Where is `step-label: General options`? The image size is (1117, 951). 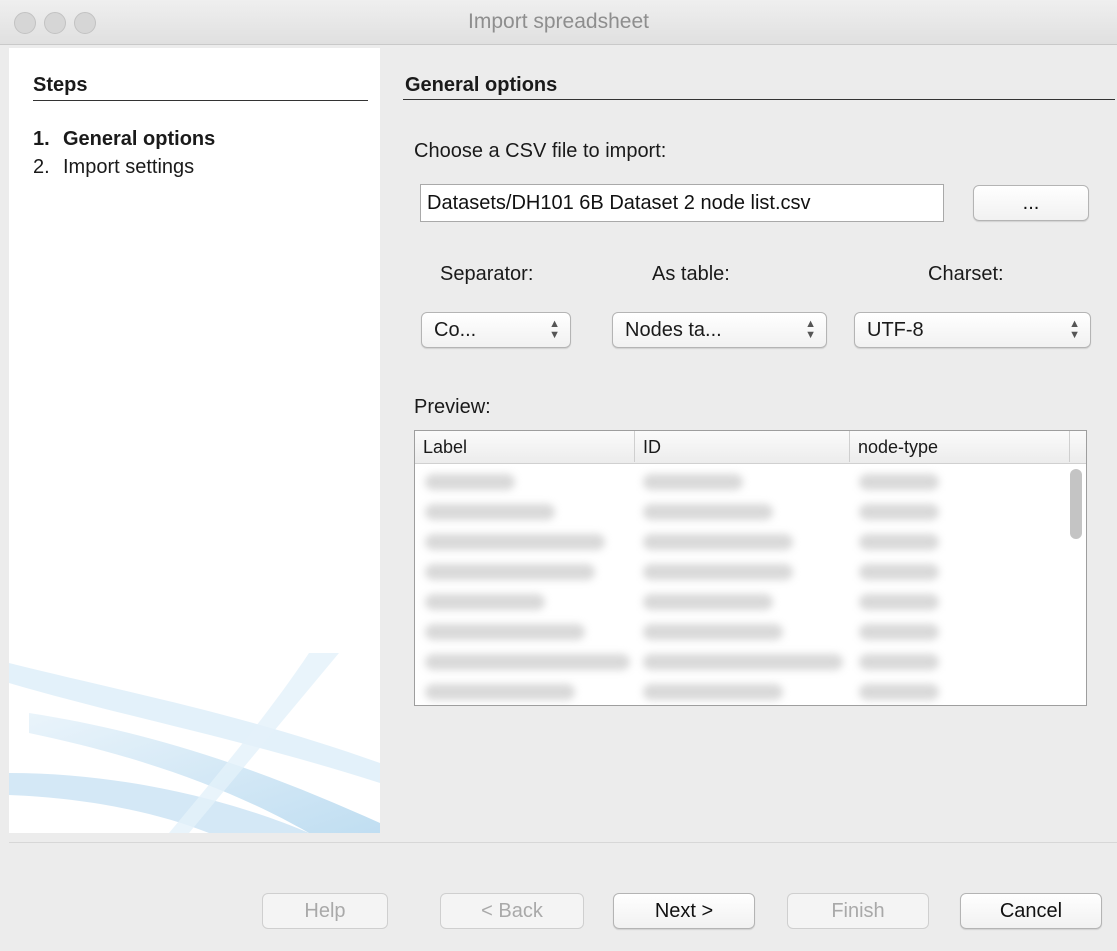
step-label: General options is located at coordinates (139, 139).